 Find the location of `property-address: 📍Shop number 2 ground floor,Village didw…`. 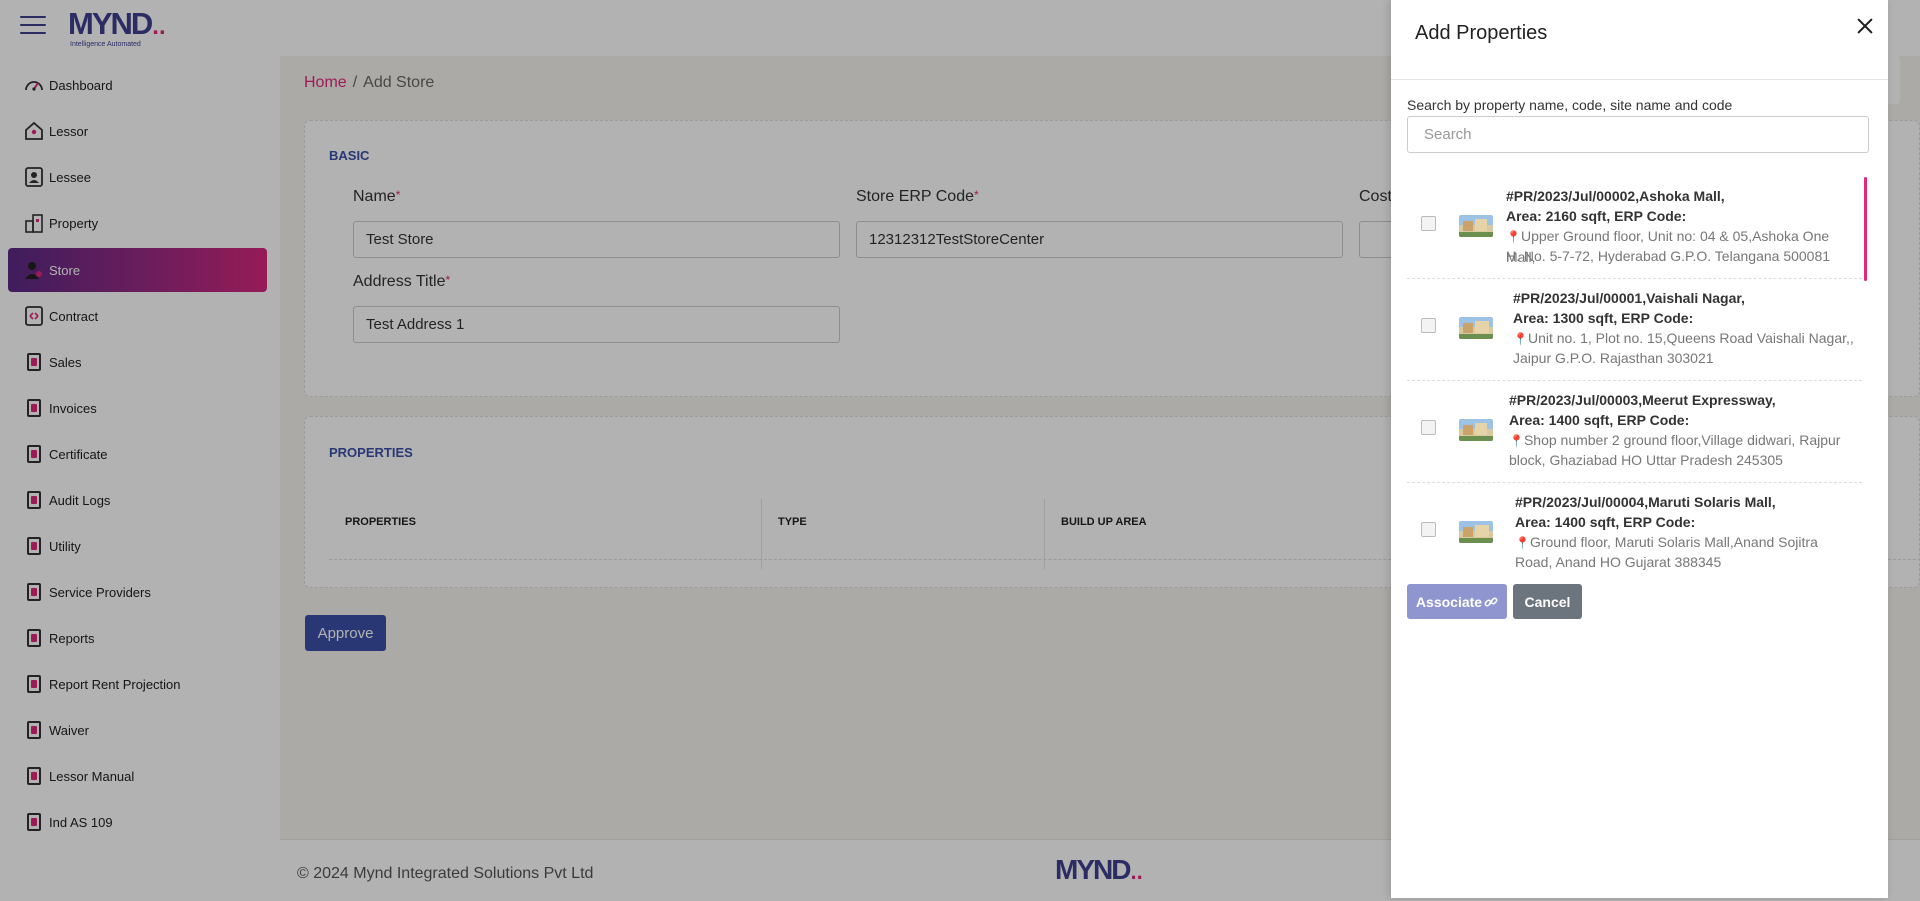

property-address: 📍Shop number 2 ground floor,Village didw… is located at coordinates (1675, 440).